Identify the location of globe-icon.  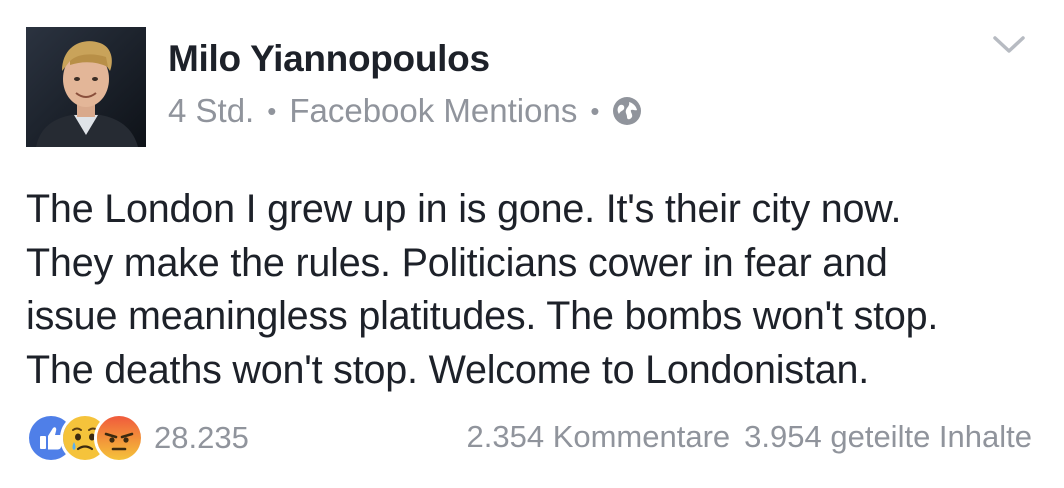
(627, 111).